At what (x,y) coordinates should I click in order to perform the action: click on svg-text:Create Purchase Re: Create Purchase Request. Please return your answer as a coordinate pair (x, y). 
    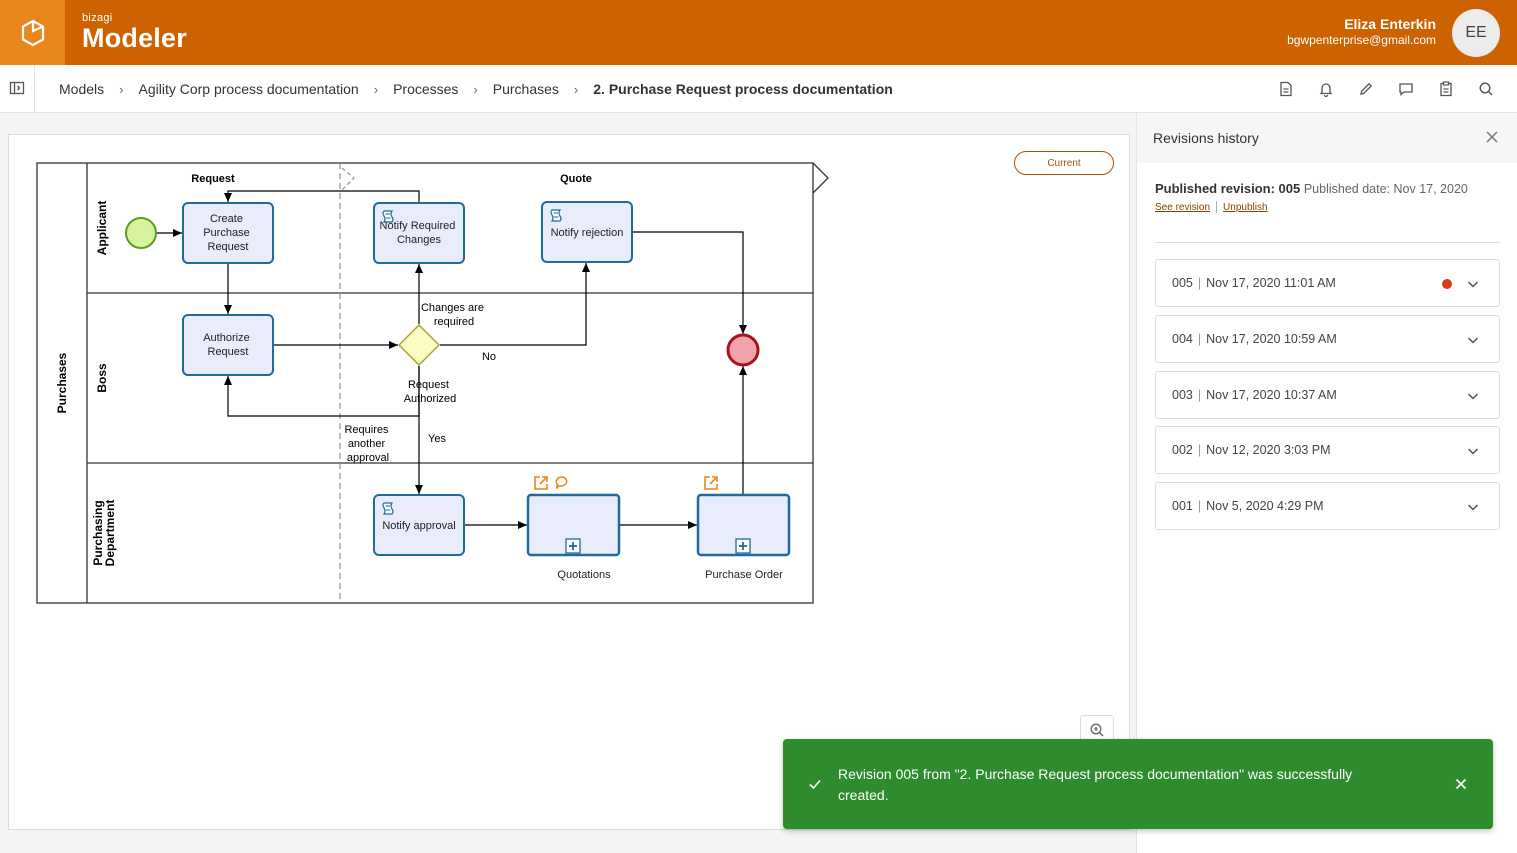
    Looking at the image, I should click on (228, 233).